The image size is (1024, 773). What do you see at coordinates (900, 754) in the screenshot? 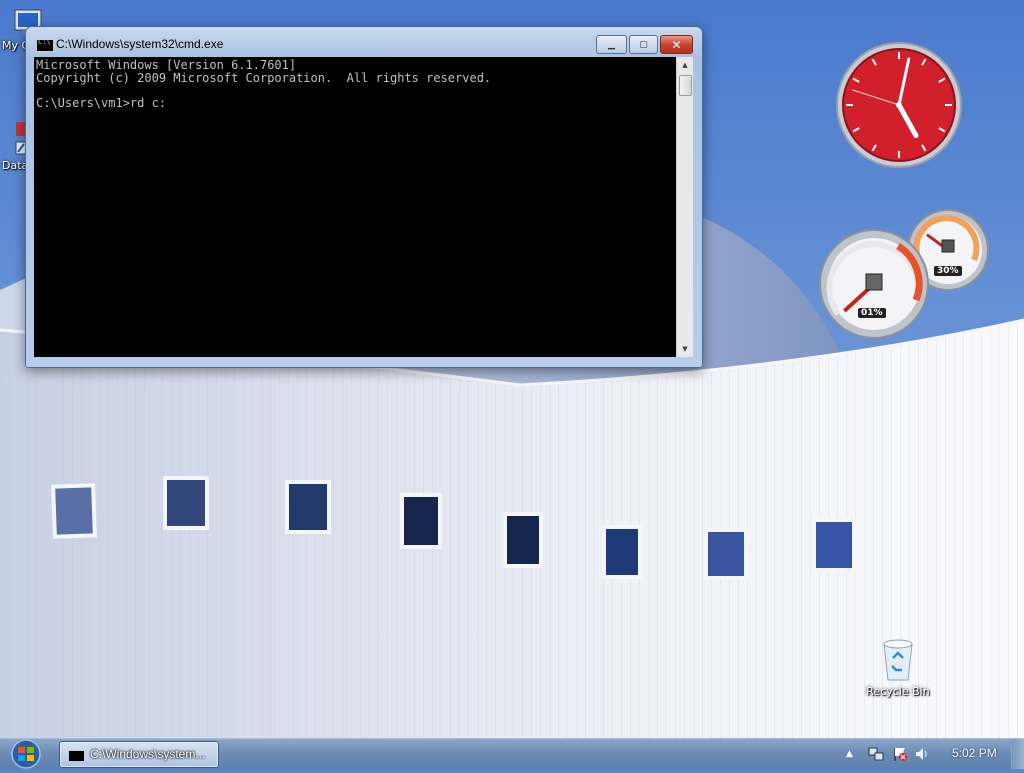
I see `action-center-flag-icon` at bounding box center [900, 754].